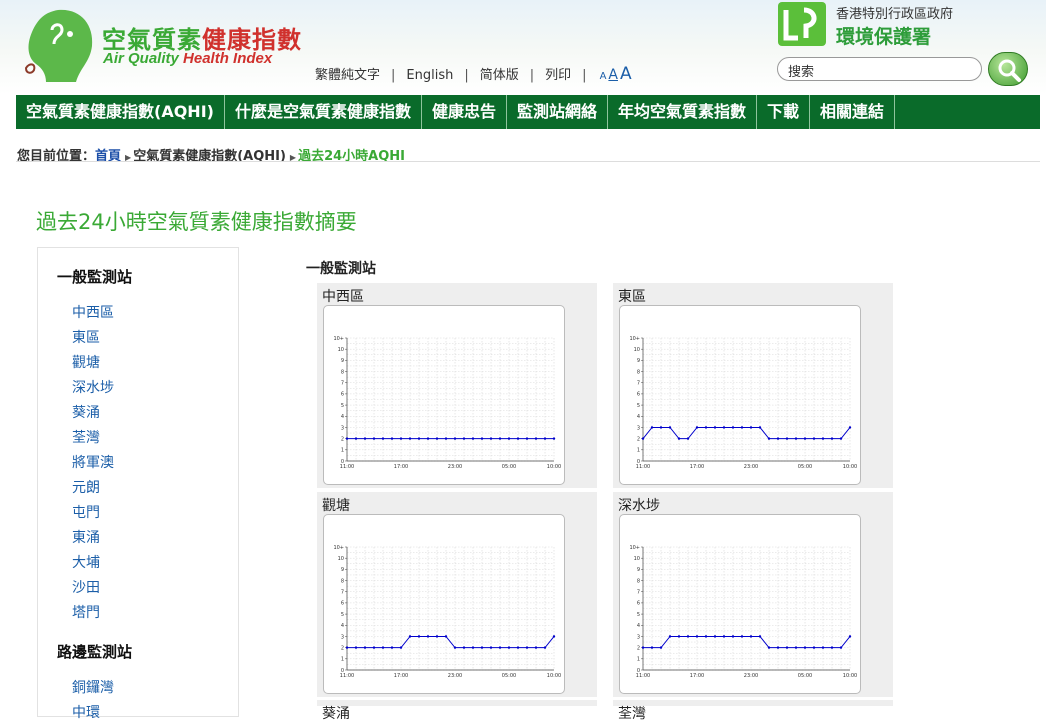  What do you see at coordinates (639, 506) in the screenshot?
I see `station-name: 深水埗` at bounding box center [639, 506].